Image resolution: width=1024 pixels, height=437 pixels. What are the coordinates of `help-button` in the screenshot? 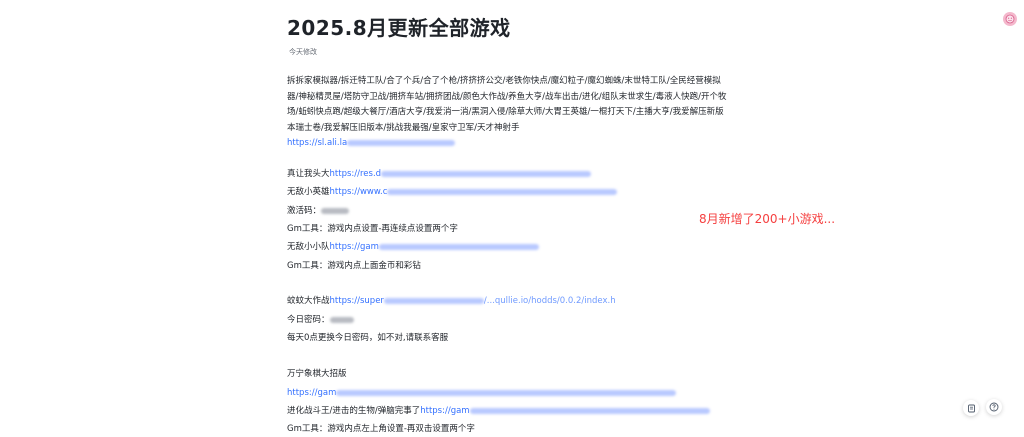 It's located at (994, 407).